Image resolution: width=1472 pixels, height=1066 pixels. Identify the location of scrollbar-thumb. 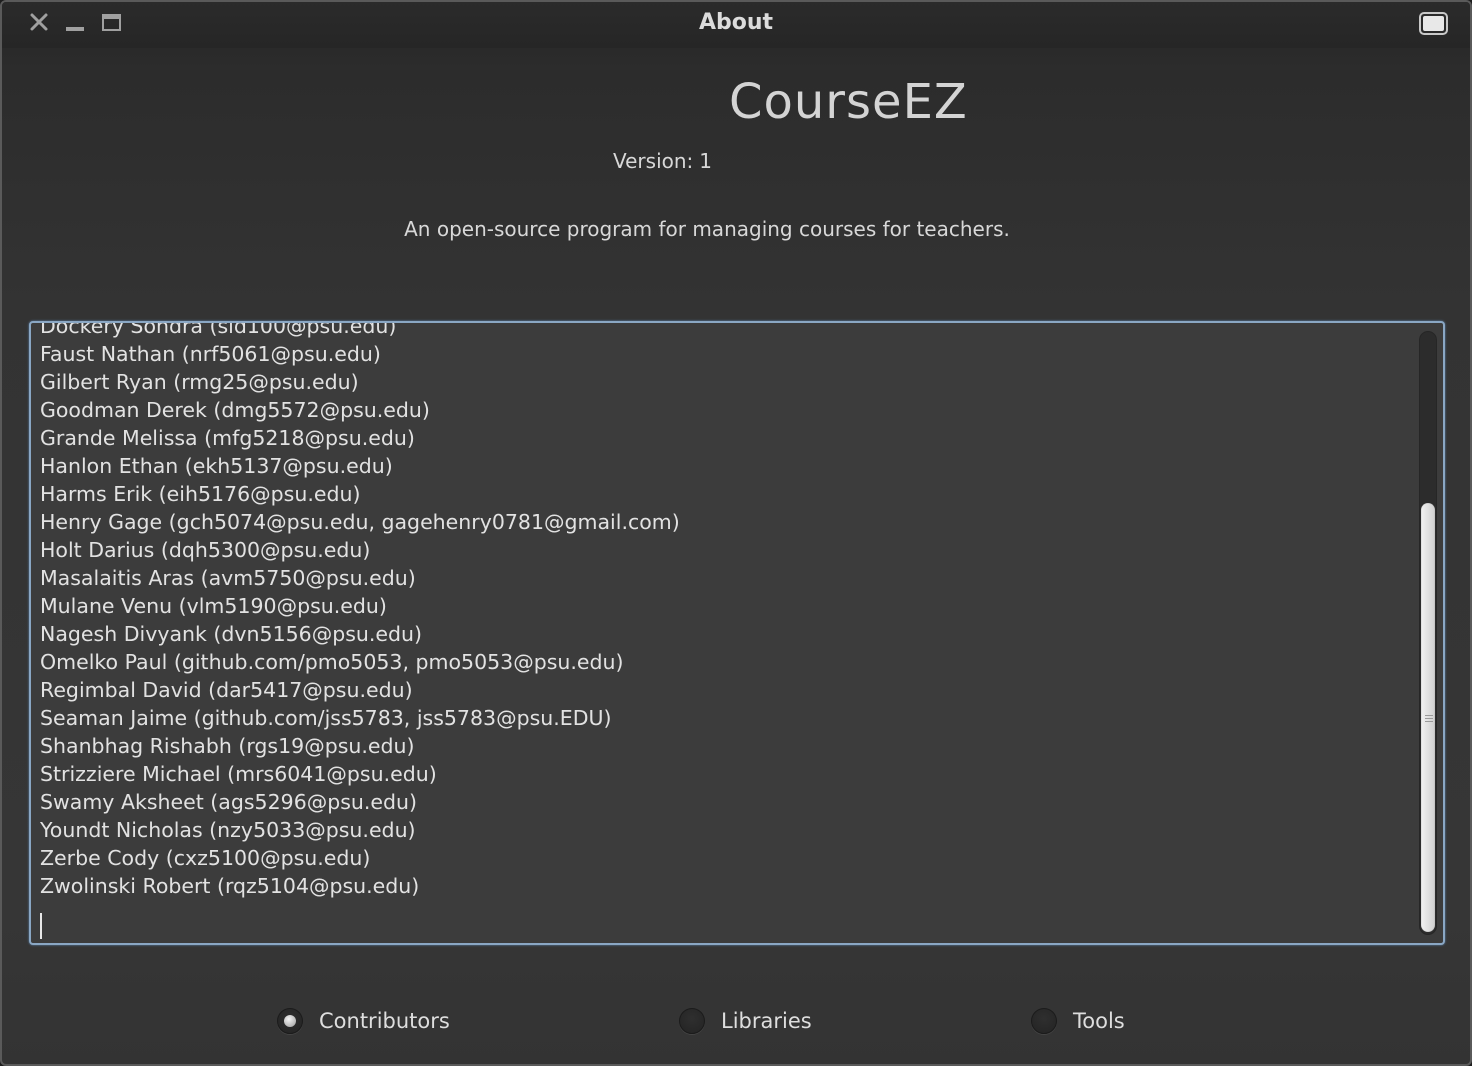
(1428, 717).